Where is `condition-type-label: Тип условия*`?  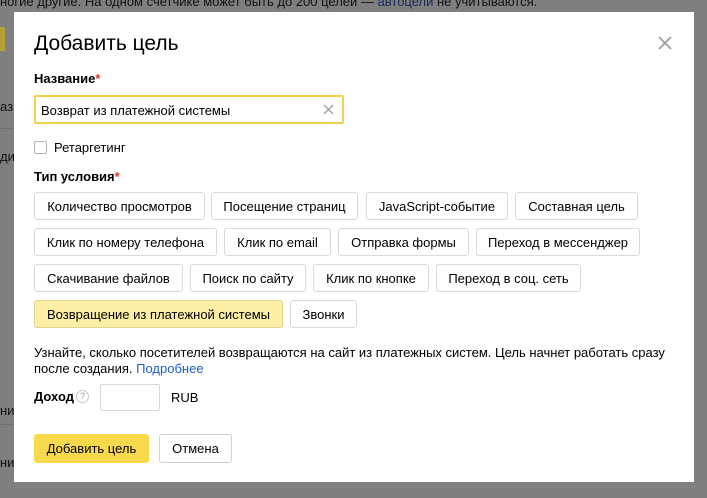 condition-type-label: Тип условия* is located at coordinates (77, 176).